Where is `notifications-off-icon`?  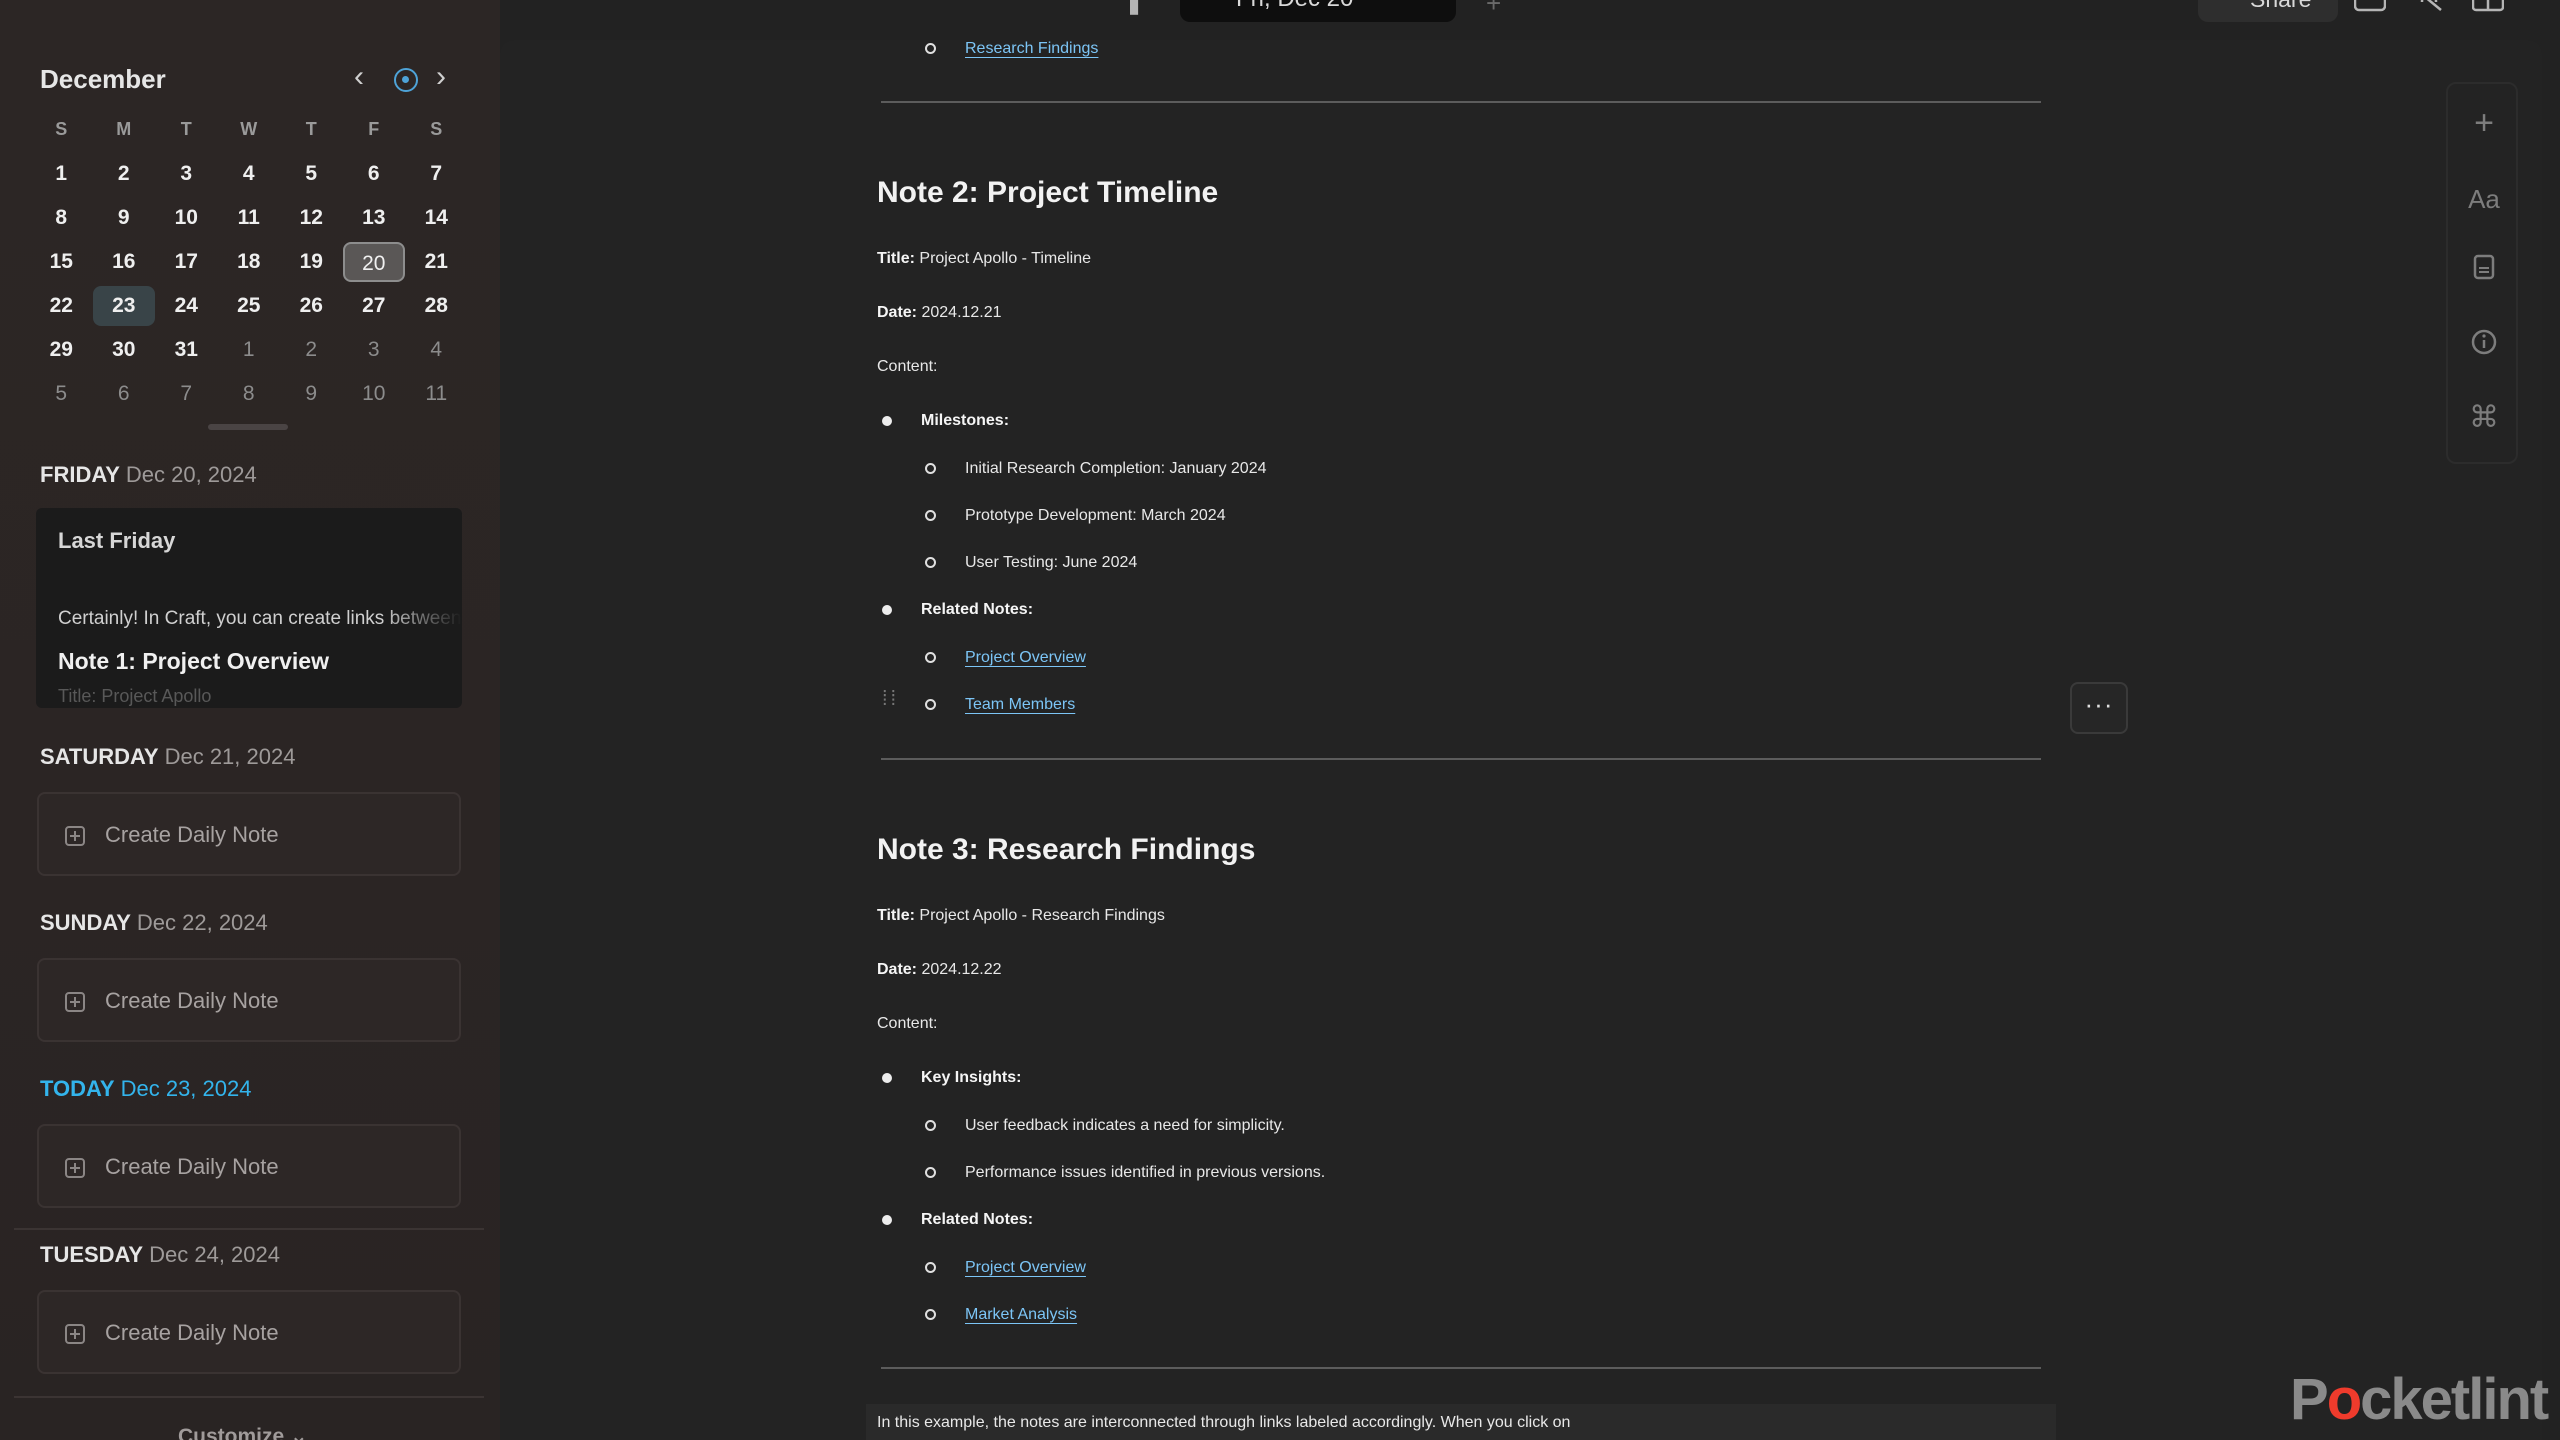
notifications-off-icon is located at coordinates (2429, 6).